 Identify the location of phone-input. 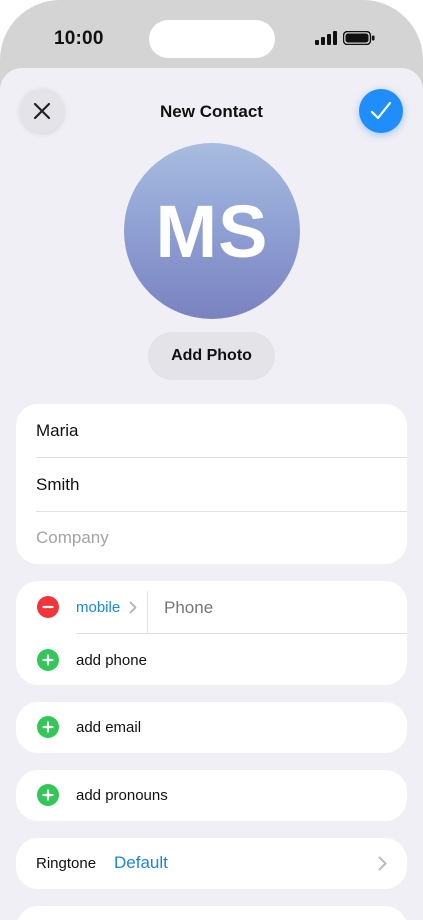
(274, 608).